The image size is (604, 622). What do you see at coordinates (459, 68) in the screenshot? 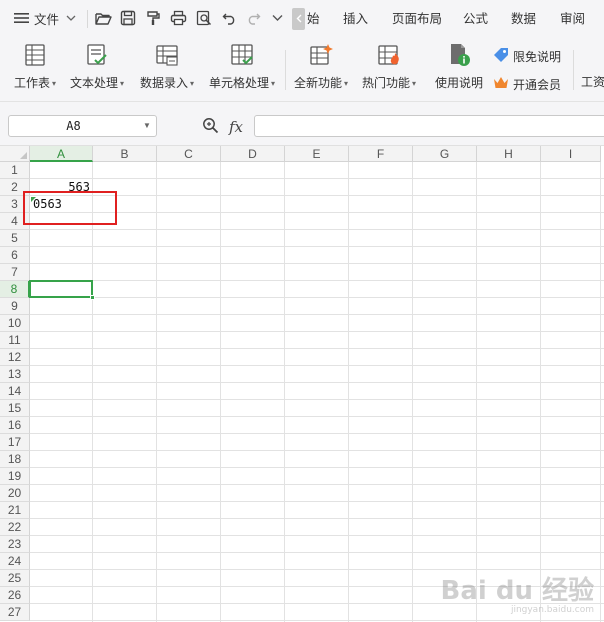
I see `usage-guide-button: 使用说明` at bounding box center [459, 68].